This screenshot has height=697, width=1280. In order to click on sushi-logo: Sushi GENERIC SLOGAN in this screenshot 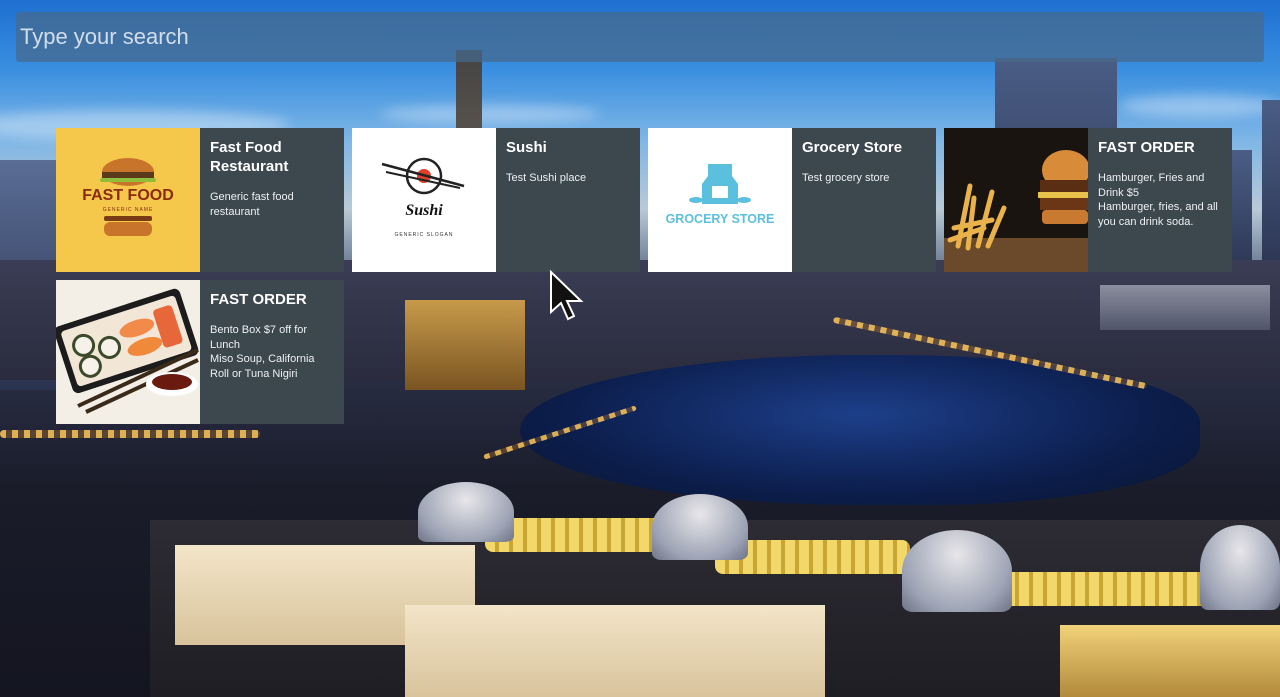, I will do `click(424, 200)`.